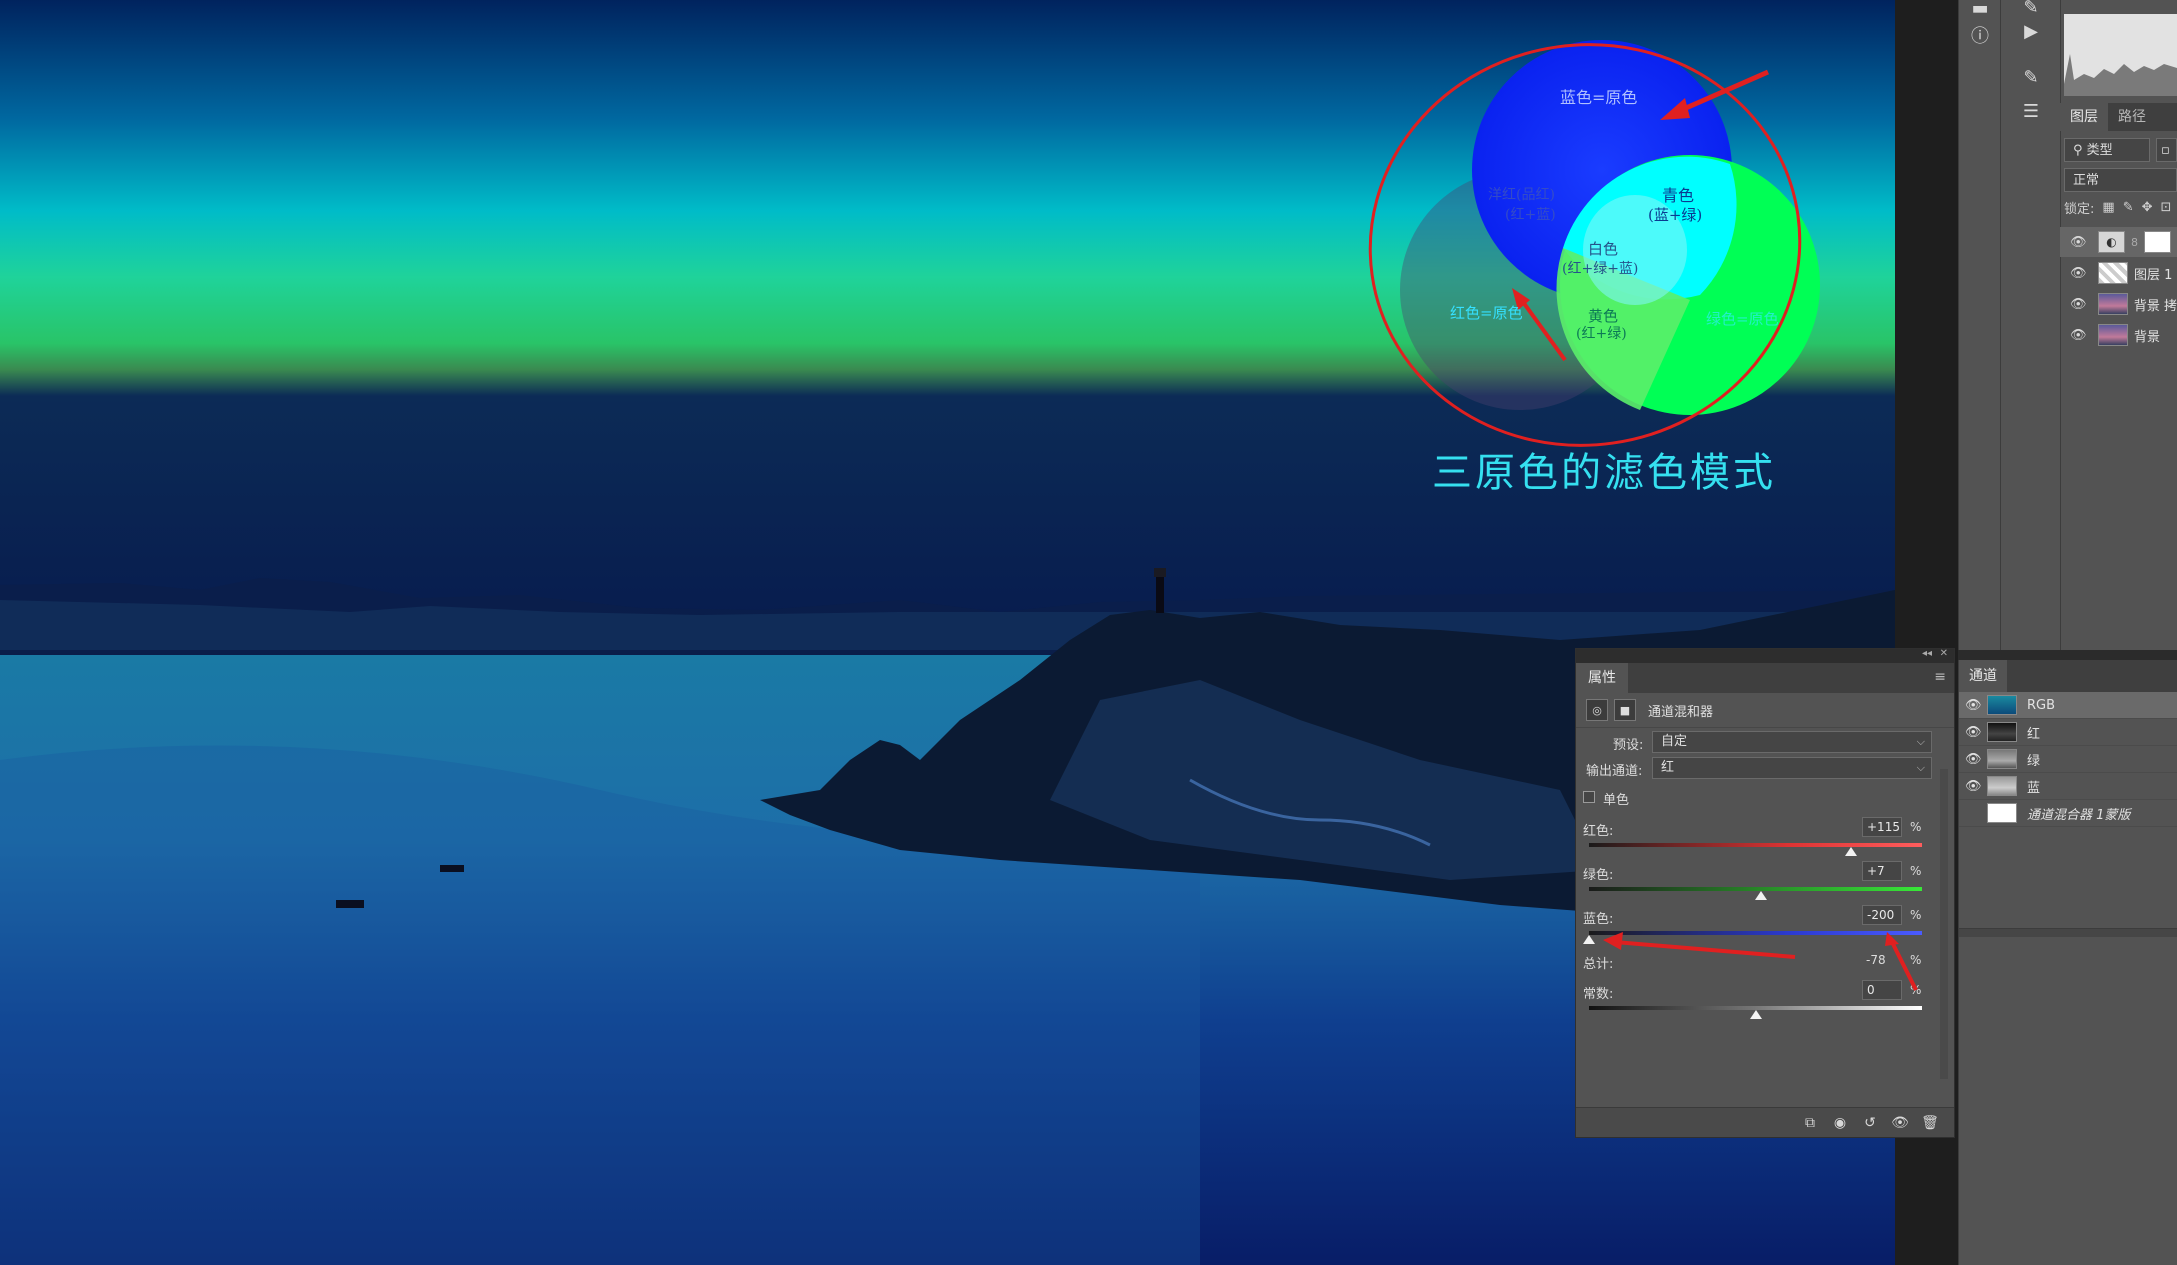  What do you see at coordinates (1614, 771) in the screenshot?
I see `output-channel-label: 输出通道:` at bounding box center [1614, 771].